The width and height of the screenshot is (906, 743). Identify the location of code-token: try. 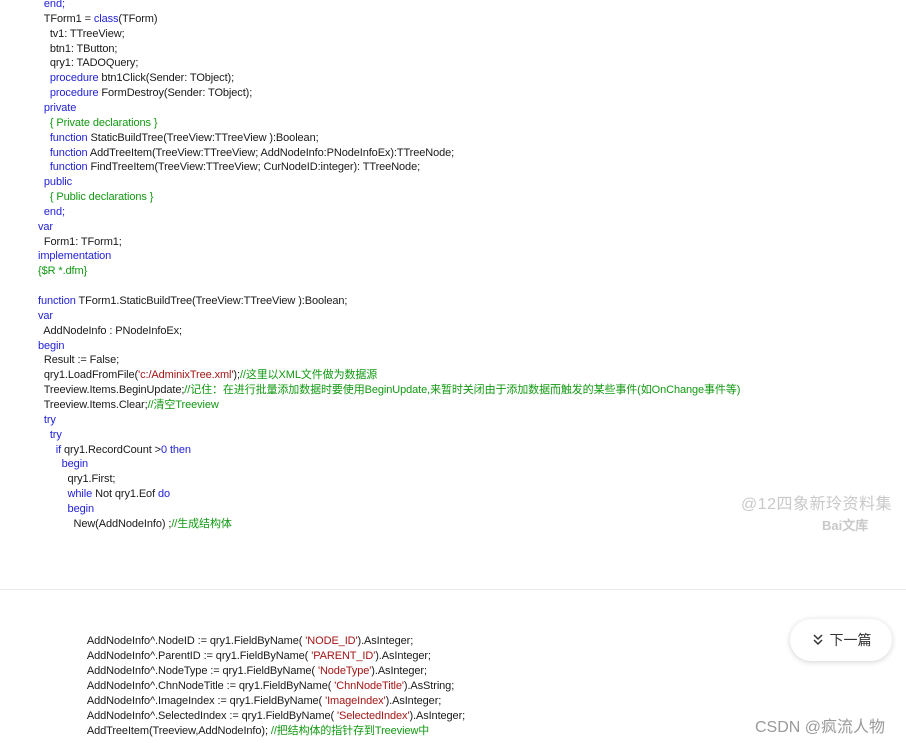
(47, 419).